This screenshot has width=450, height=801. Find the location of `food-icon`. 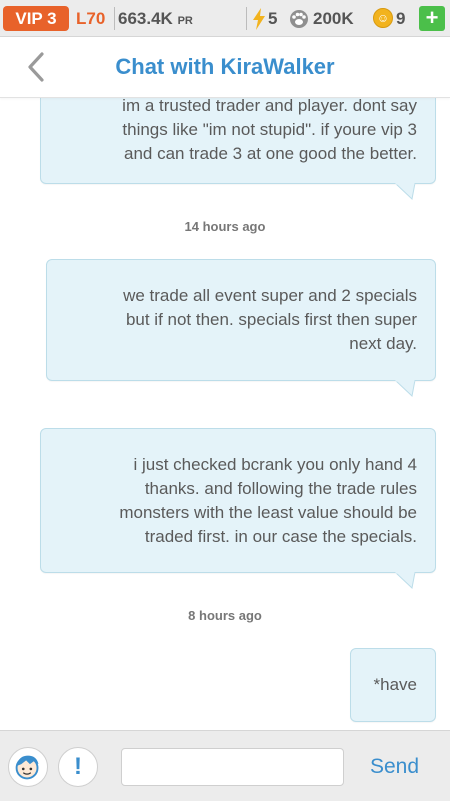

food-icon is located at coordinates (299, 19).